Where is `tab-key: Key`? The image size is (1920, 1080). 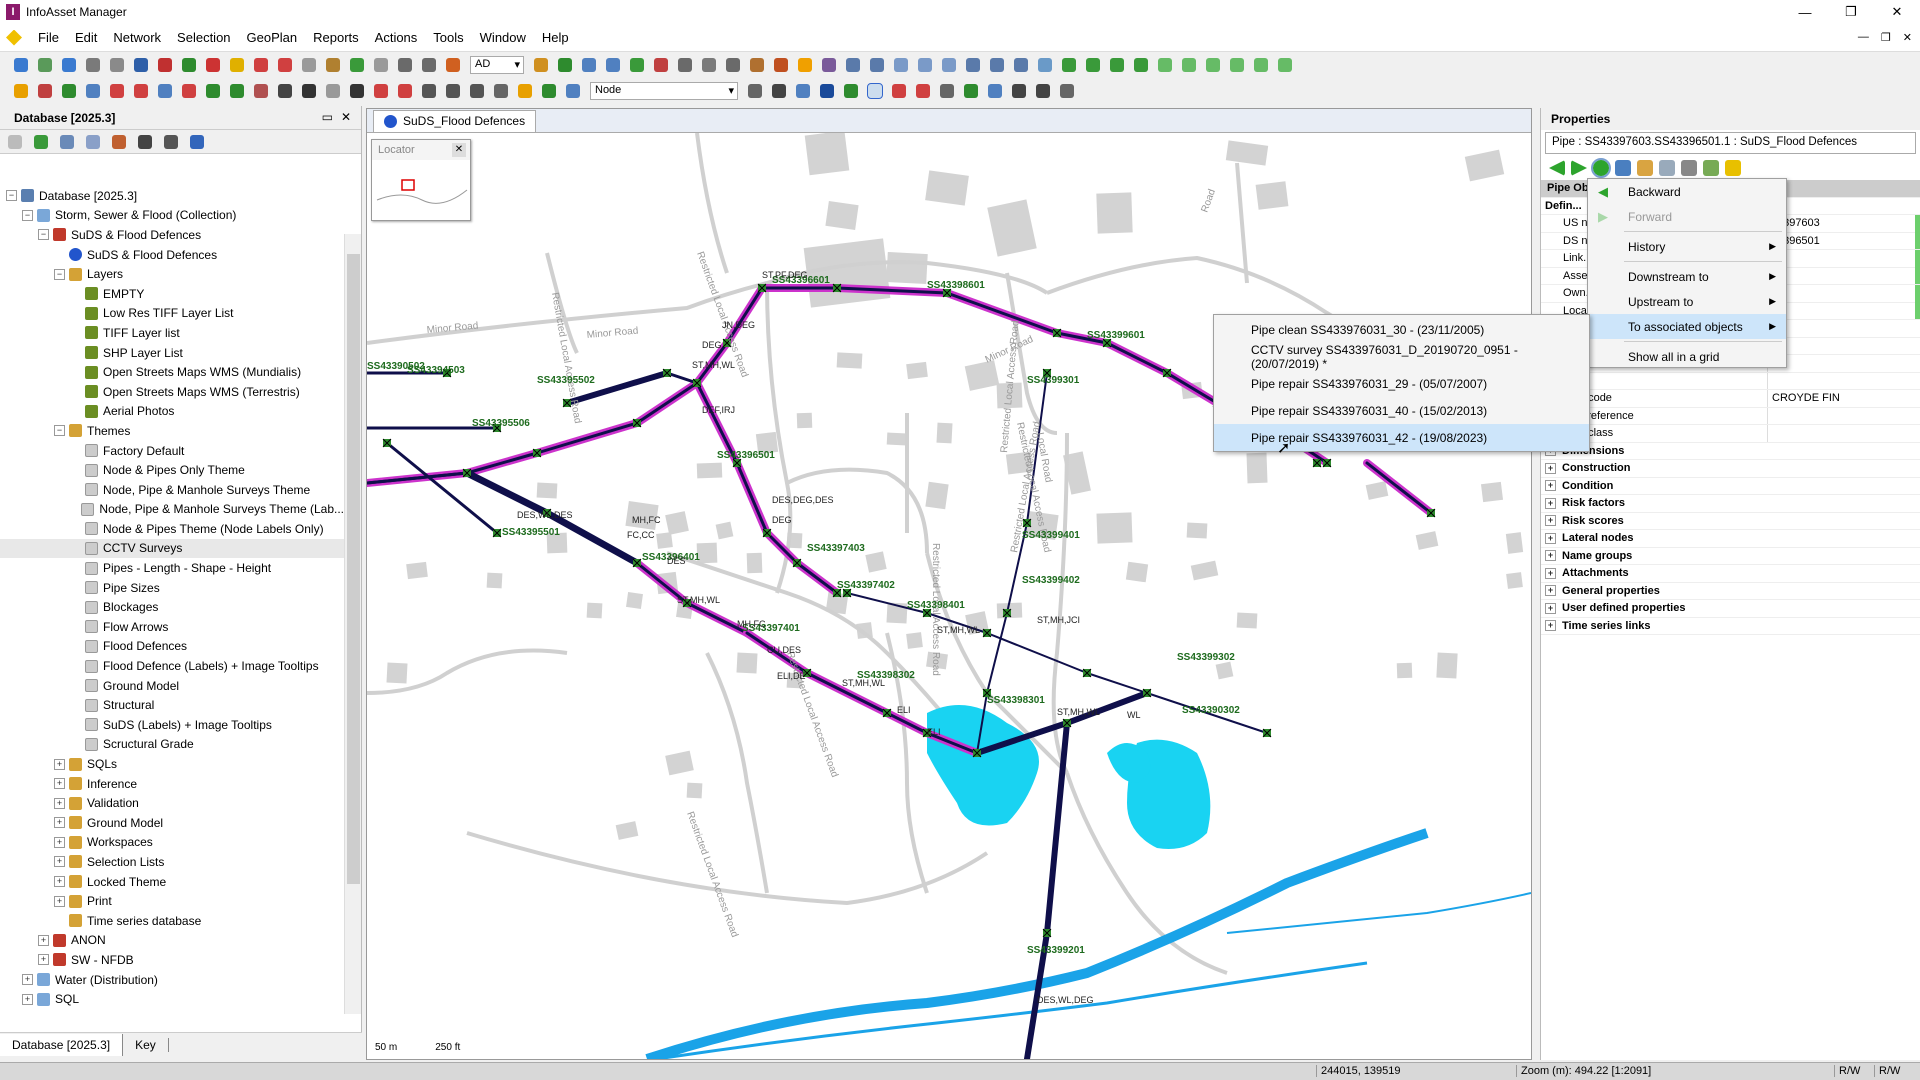 tab-key: Key is located at coordinates (146, 1044).